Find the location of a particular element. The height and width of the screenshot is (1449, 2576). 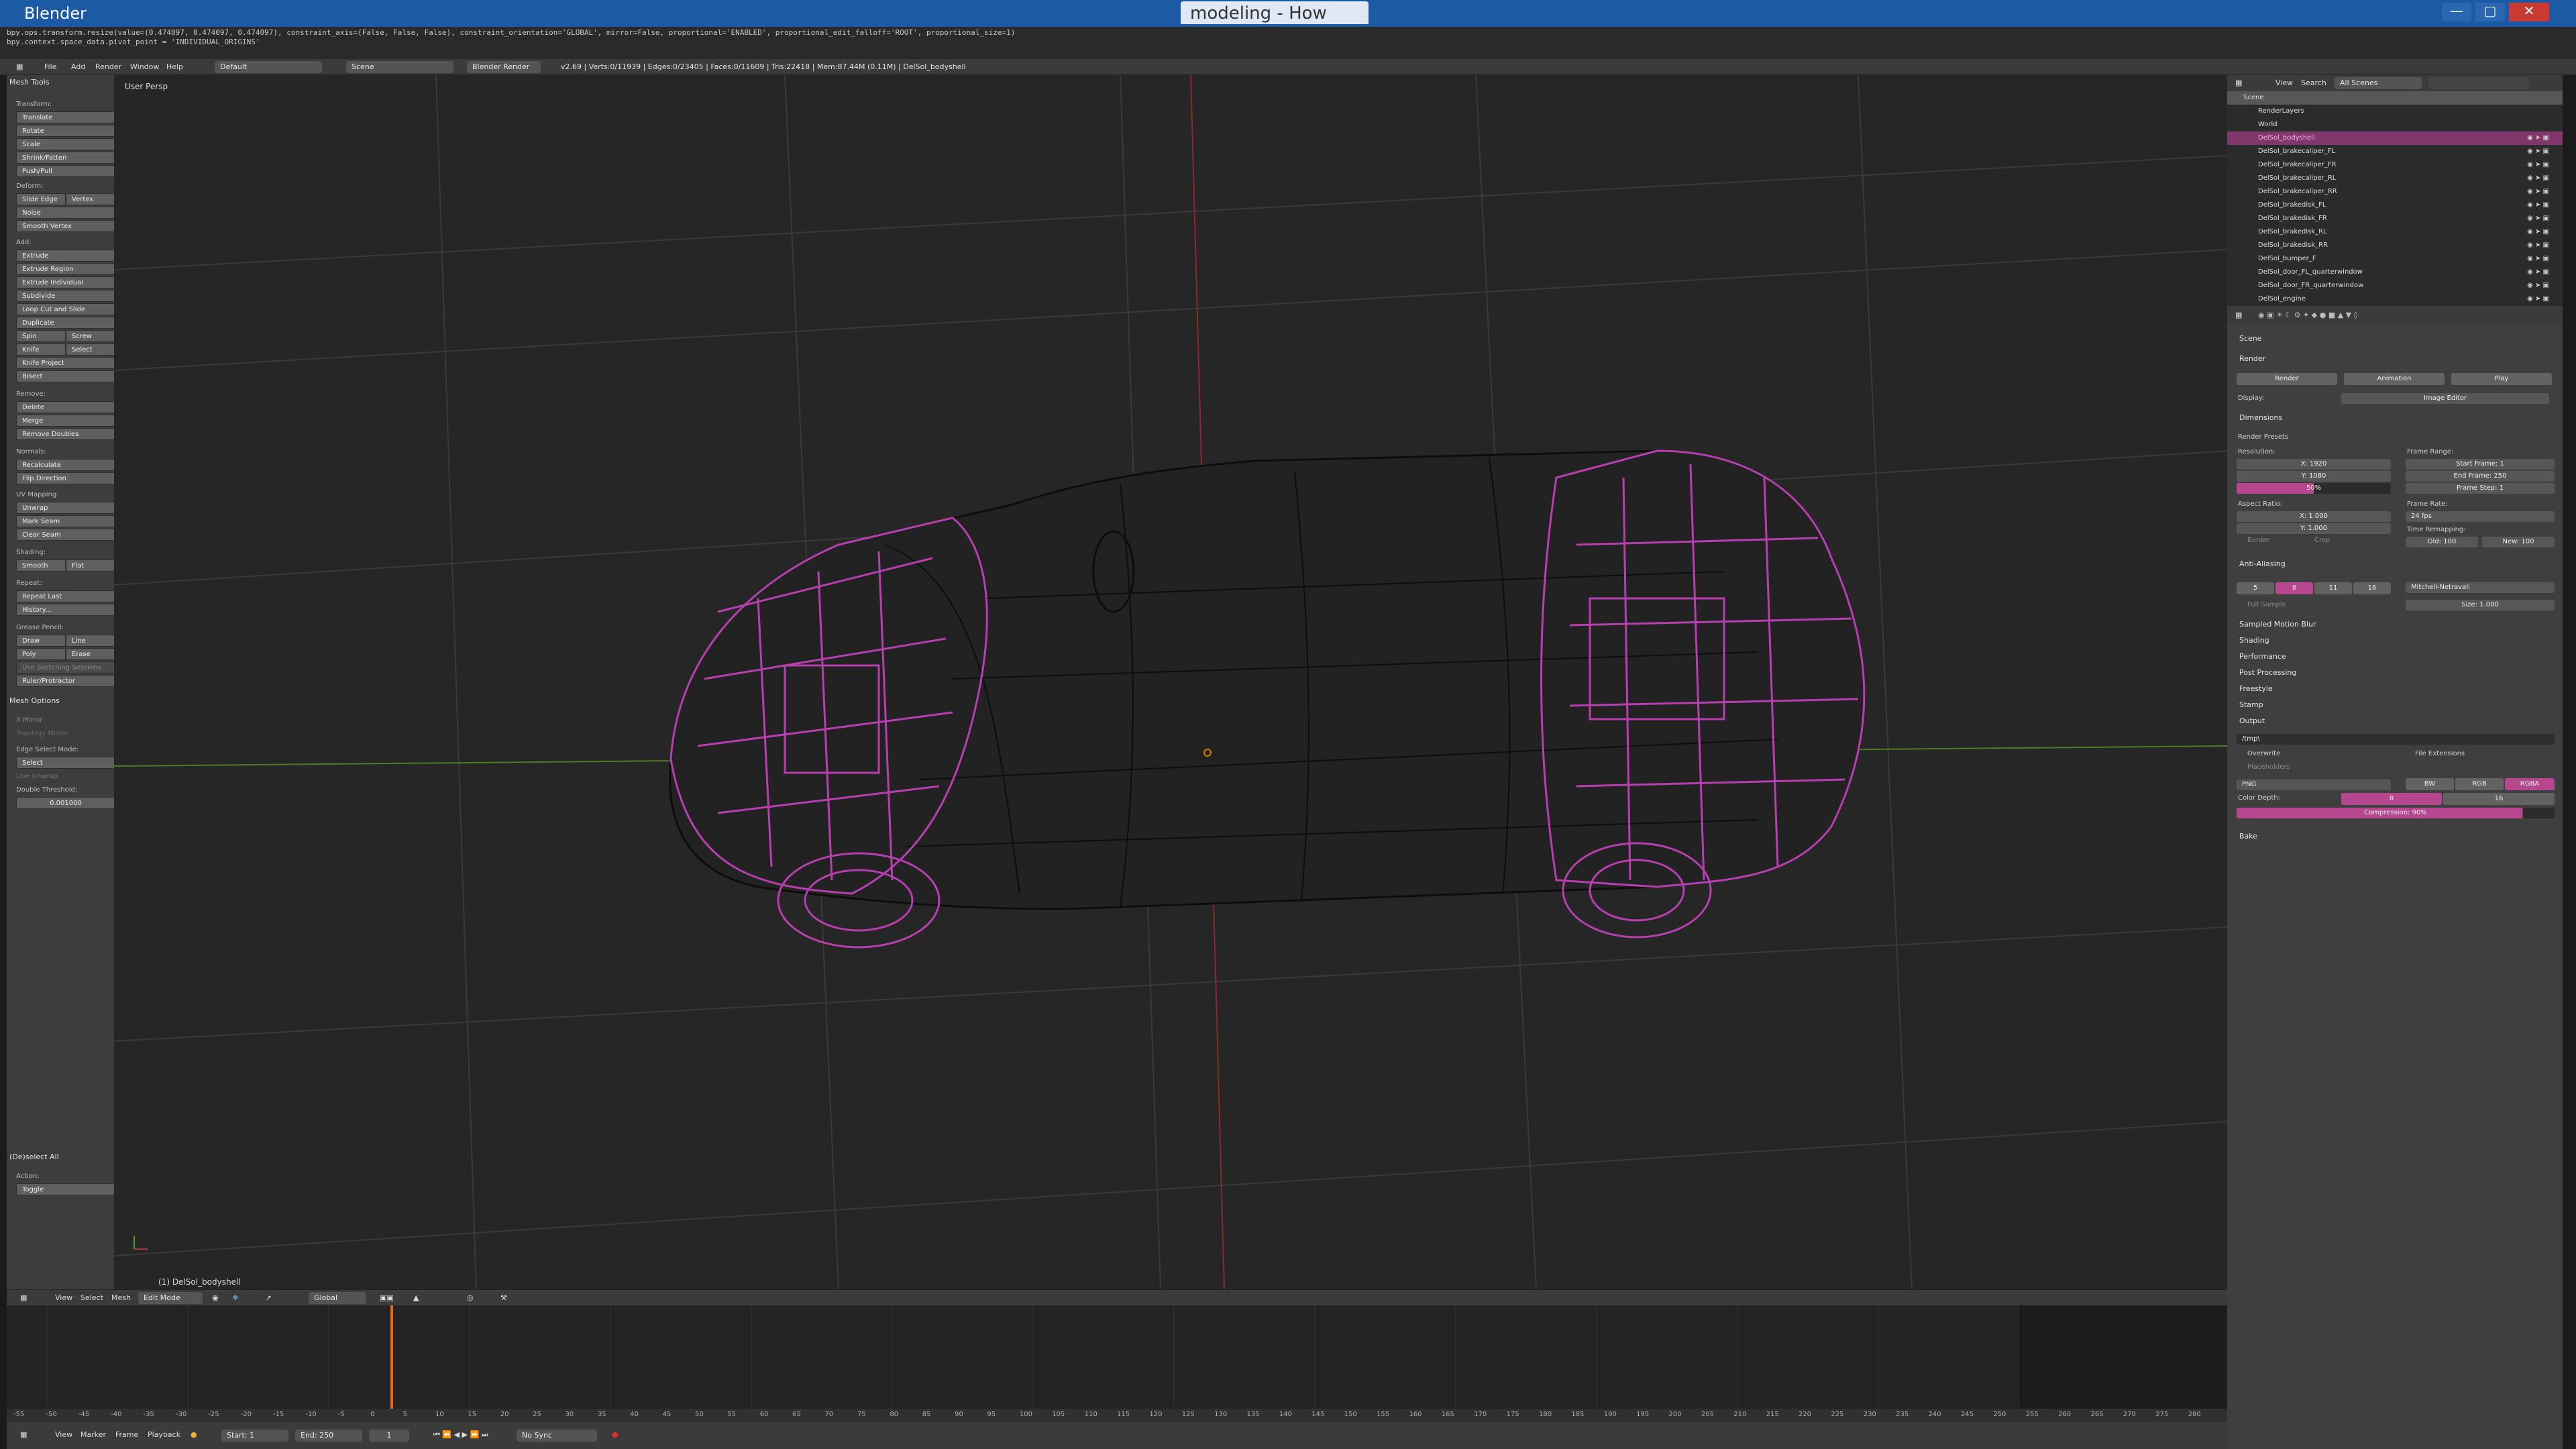

outliner-menu-view: View is located at coordinates (2284, 83).